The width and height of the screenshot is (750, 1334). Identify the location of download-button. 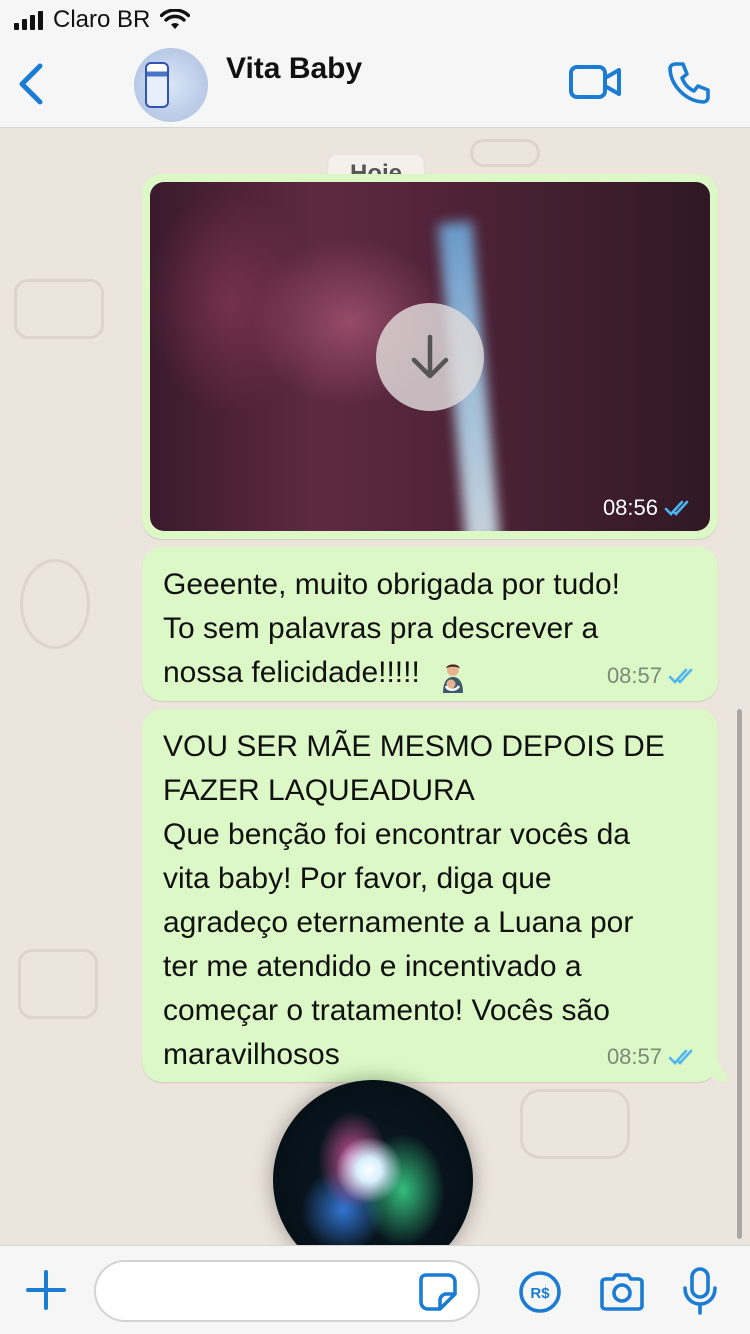
(430, 357).